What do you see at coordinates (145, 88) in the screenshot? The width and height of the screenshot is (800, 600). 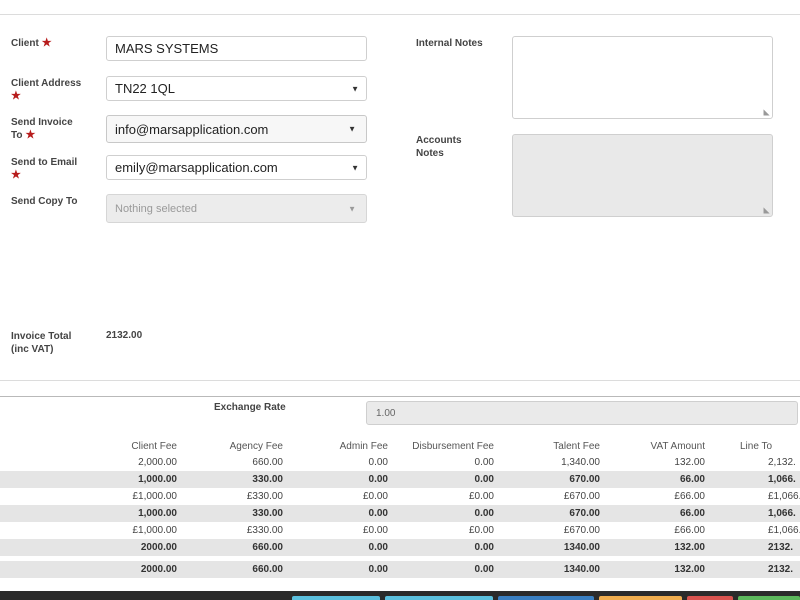 I see `client-address-value: TN22 1QL` at bounding box center [145, 88].